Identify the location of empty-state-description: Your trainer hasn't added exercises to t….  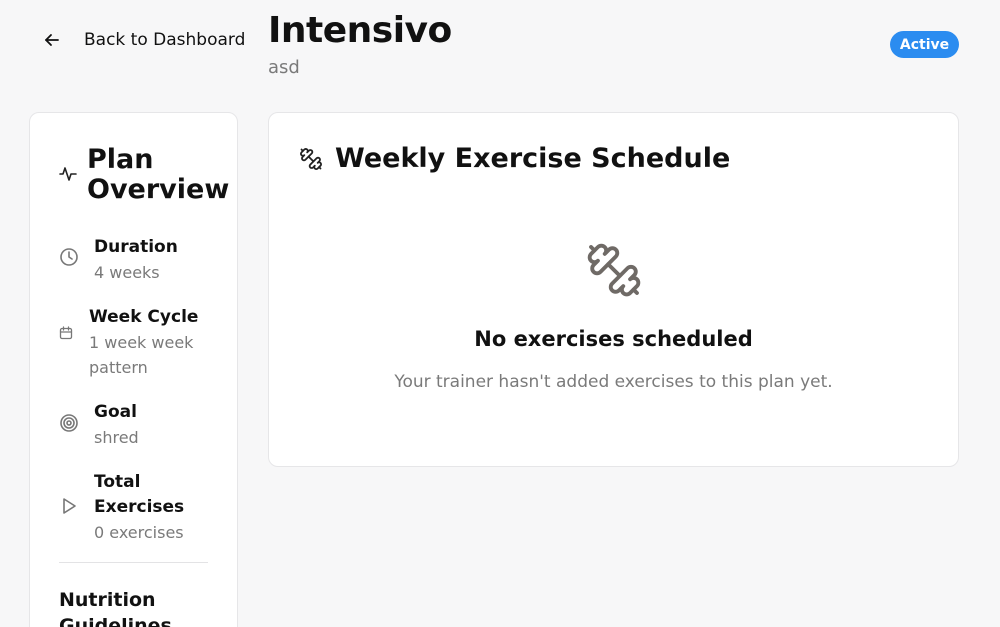
(613, 382).